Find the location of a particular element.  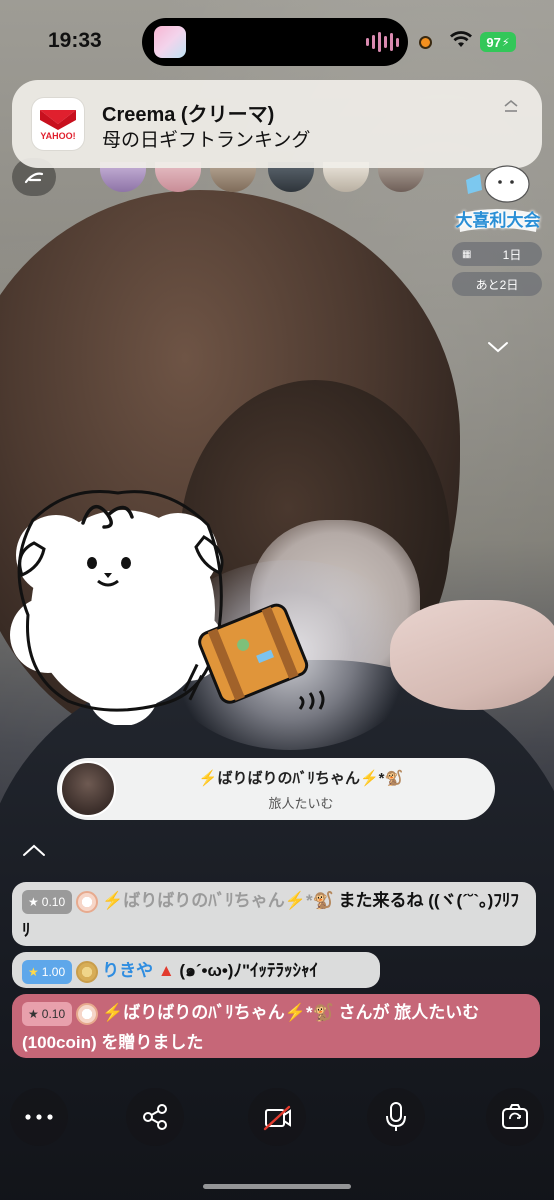

more-icon is located at coordinates (39, 1117).